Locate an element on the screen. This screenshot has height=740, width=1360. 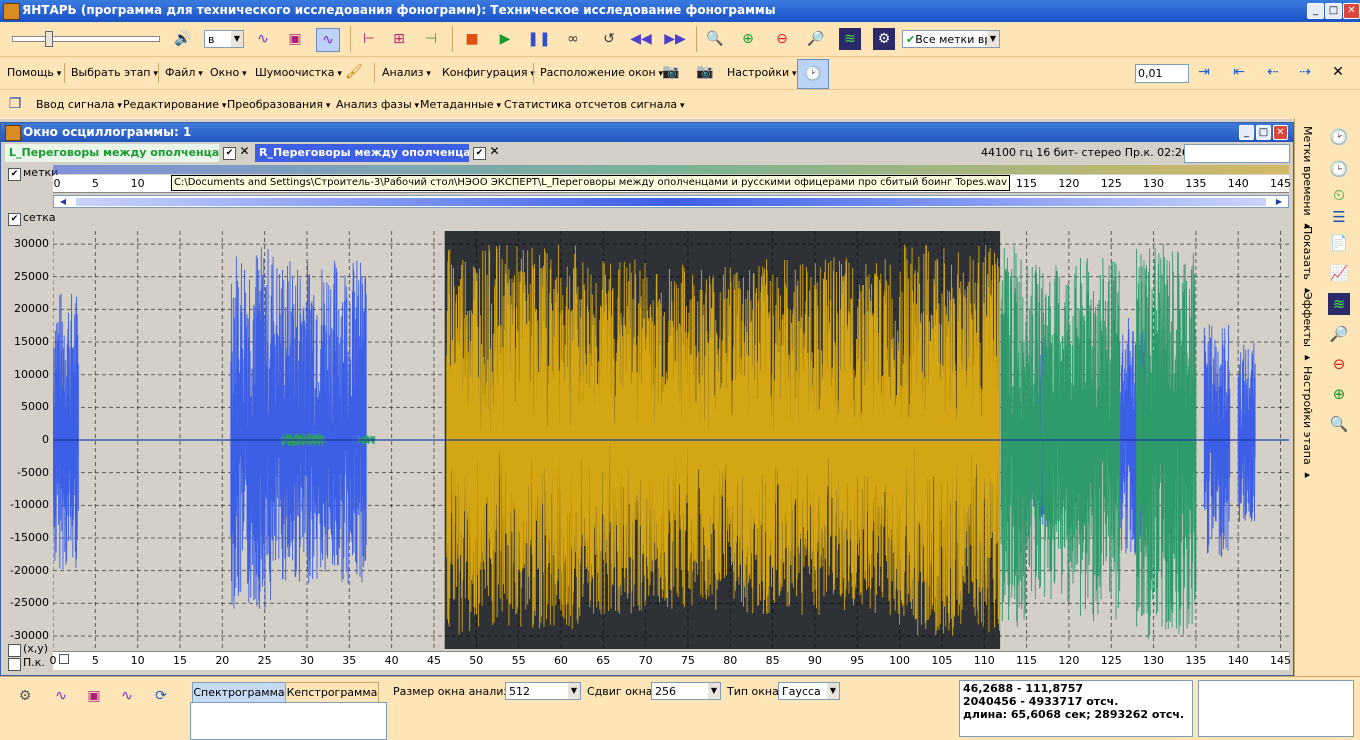
stop-icon: ■ is located at coordinates (472, 39).